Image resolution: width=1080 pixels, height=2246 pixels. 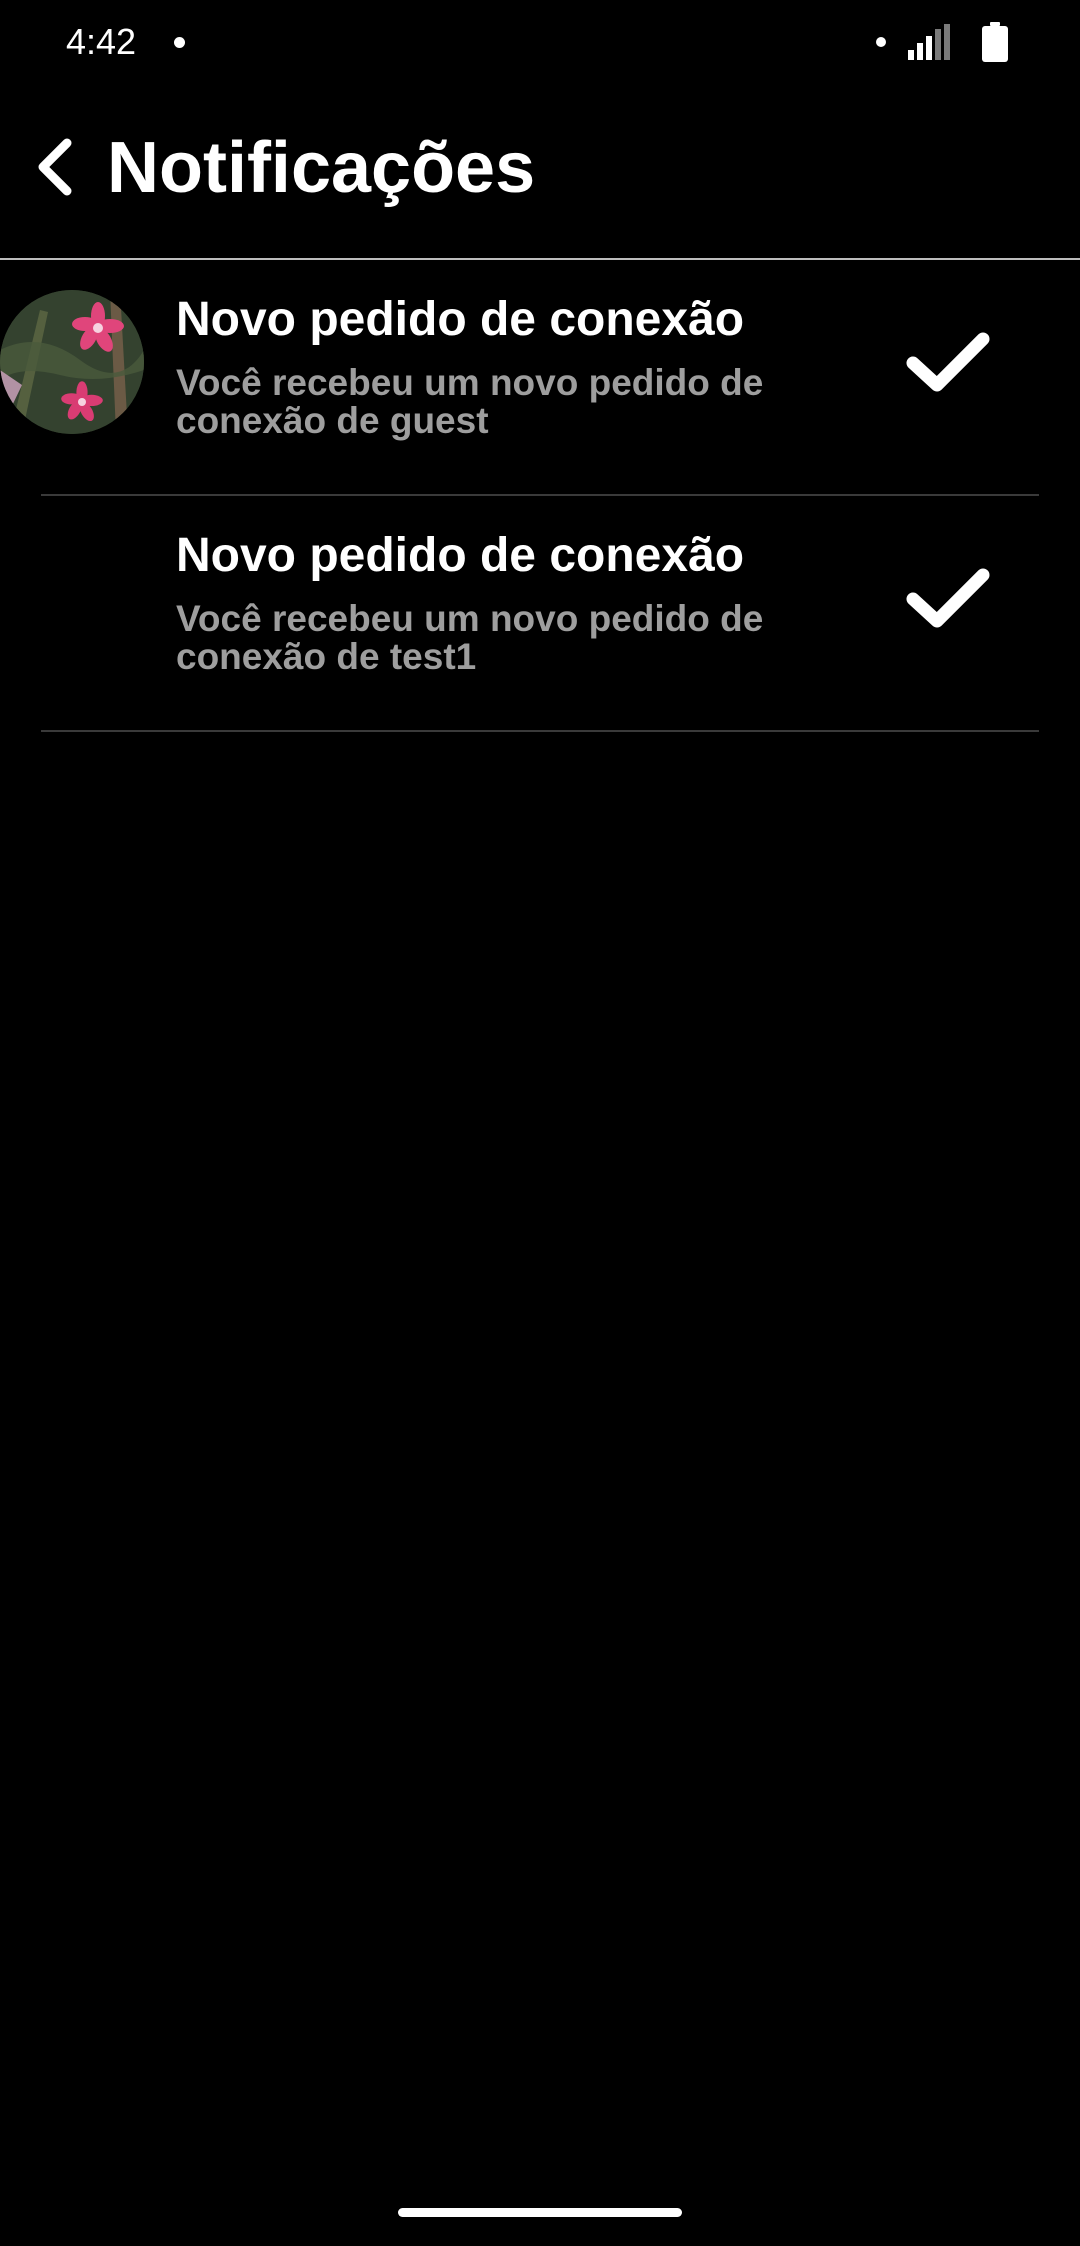 What do you see at coordinates (881, 42) in the screenshot?
I see `status-dot-icon` at bounding box center [881, 42].